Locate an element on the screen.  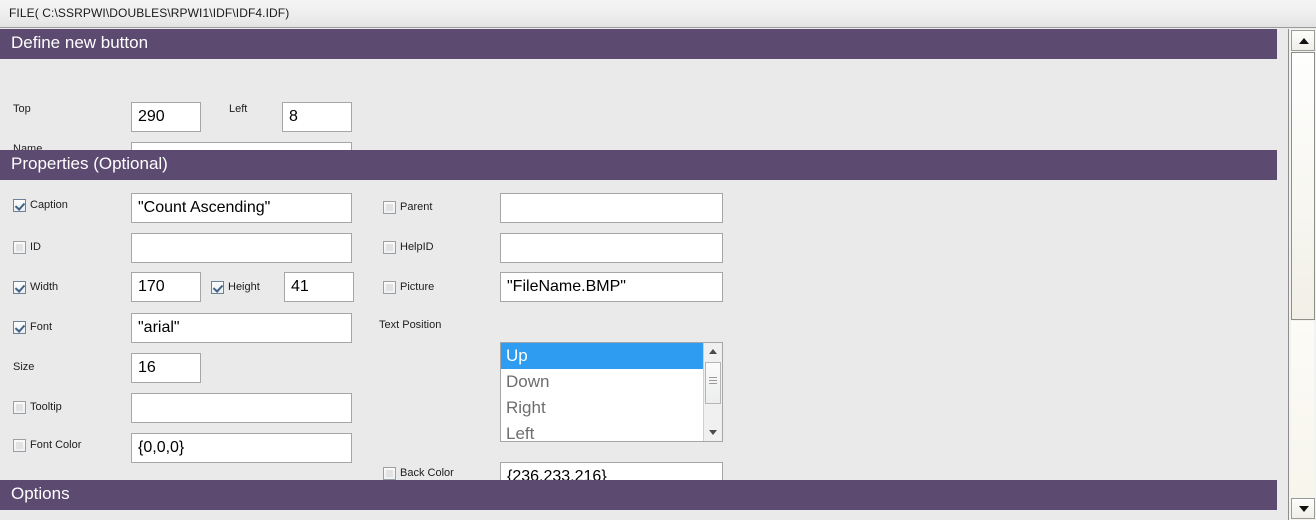
checkbox-back-color is located at coordinates (389, 473).